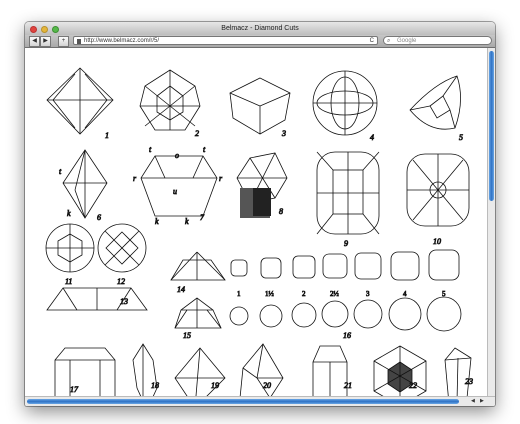 This screenshot has width=520, height=424. What do you see at coordinates (221, 178) in the screenshot?
I see `facet-letter-r2: r` at bounding box center [221, 178].